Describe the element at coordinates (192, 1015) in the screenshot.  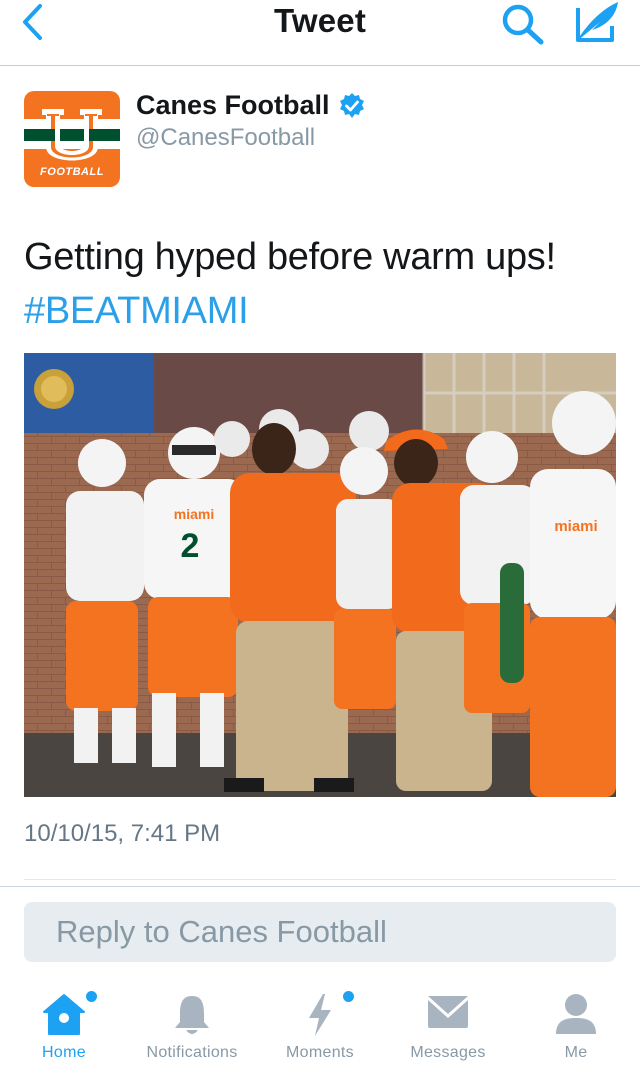
I see `bell-icon` at that location.